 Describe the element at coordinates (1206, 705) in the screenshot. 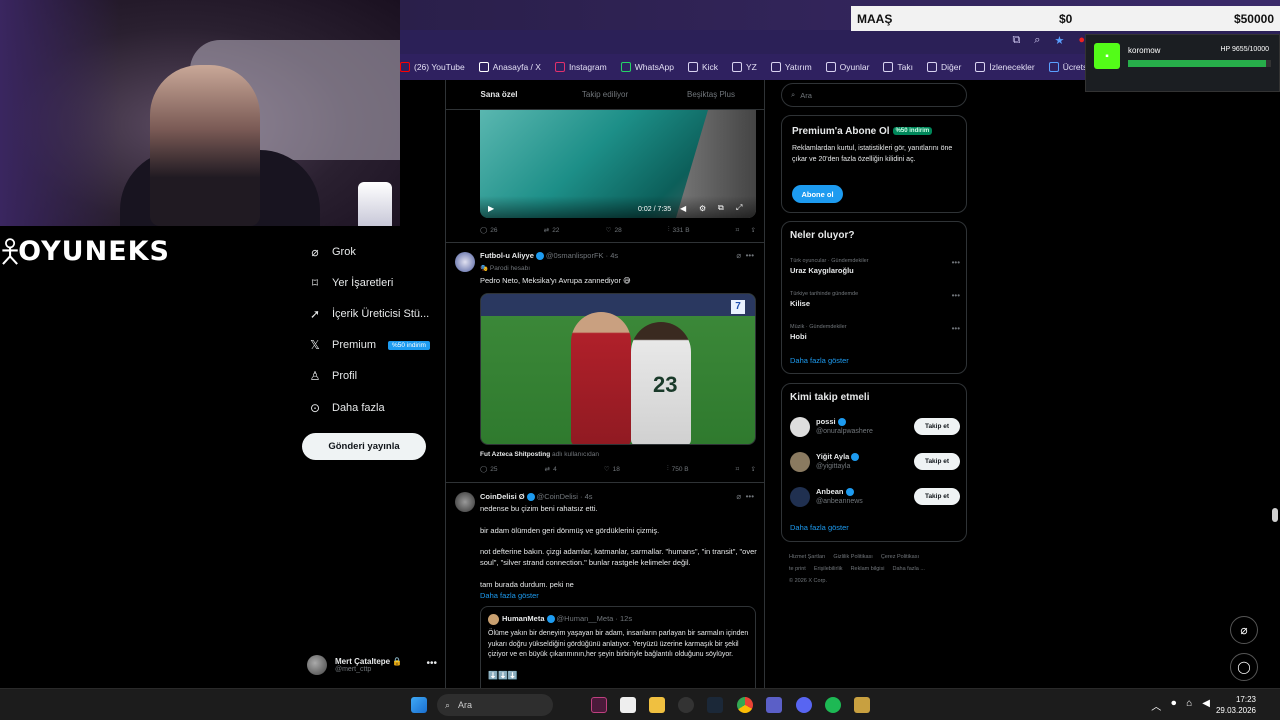

I see `speaker-icon: ◀` at that location.